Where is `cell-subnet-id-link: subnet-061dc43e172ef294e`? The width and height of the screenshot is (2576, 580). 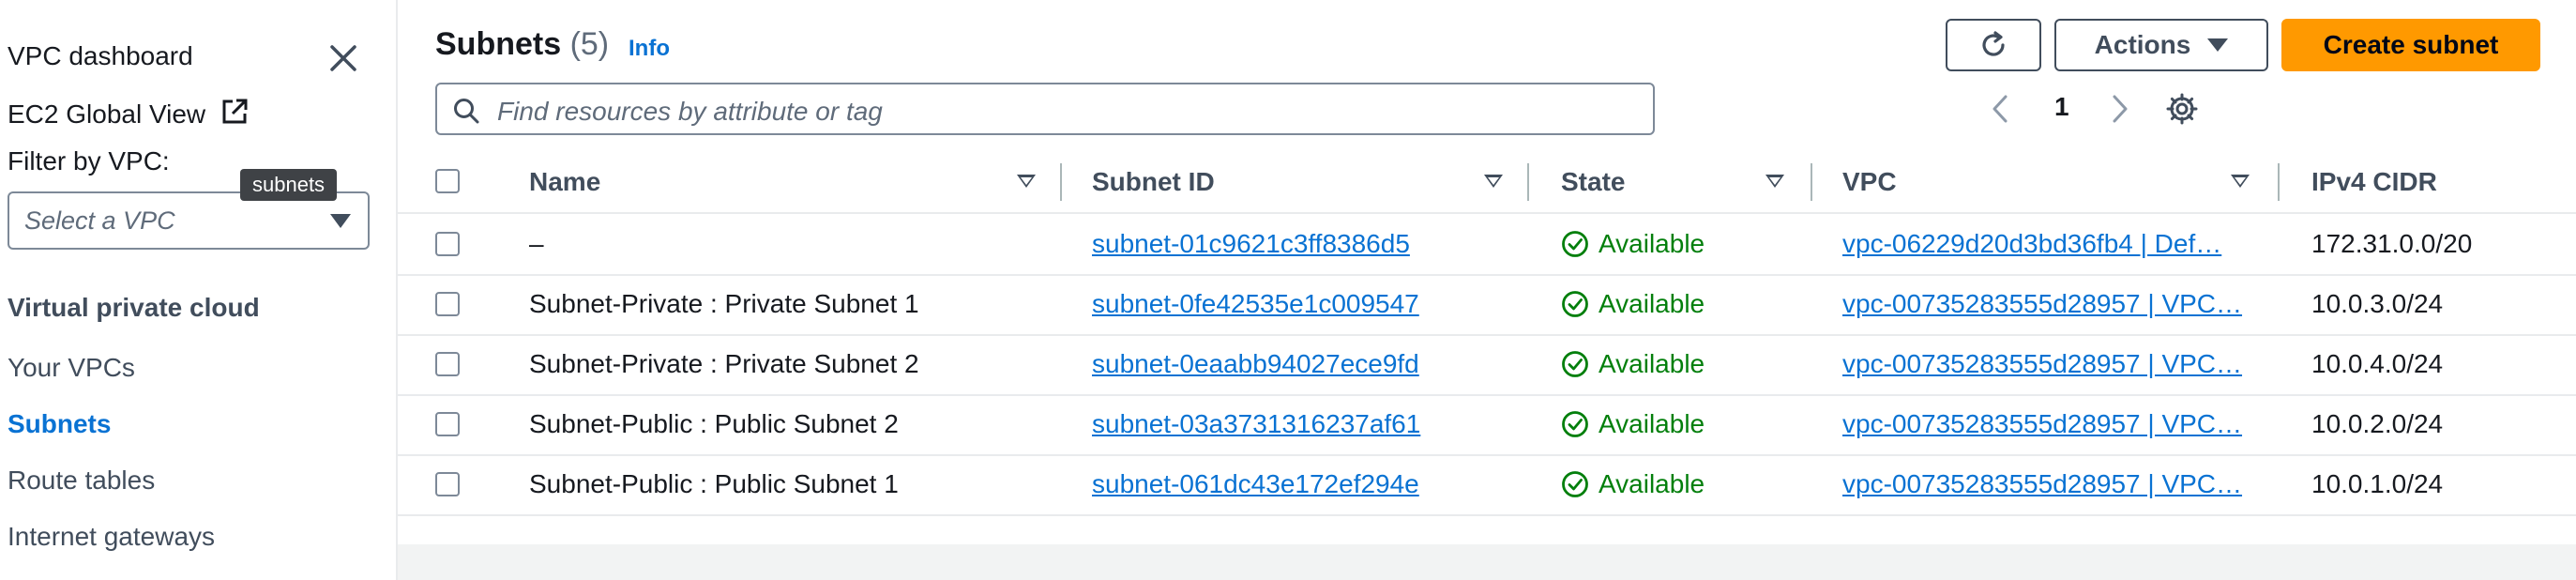 cell-subnet-id-link: subnet-061dc43e172ef294e is located at coordinates (1255, 484).